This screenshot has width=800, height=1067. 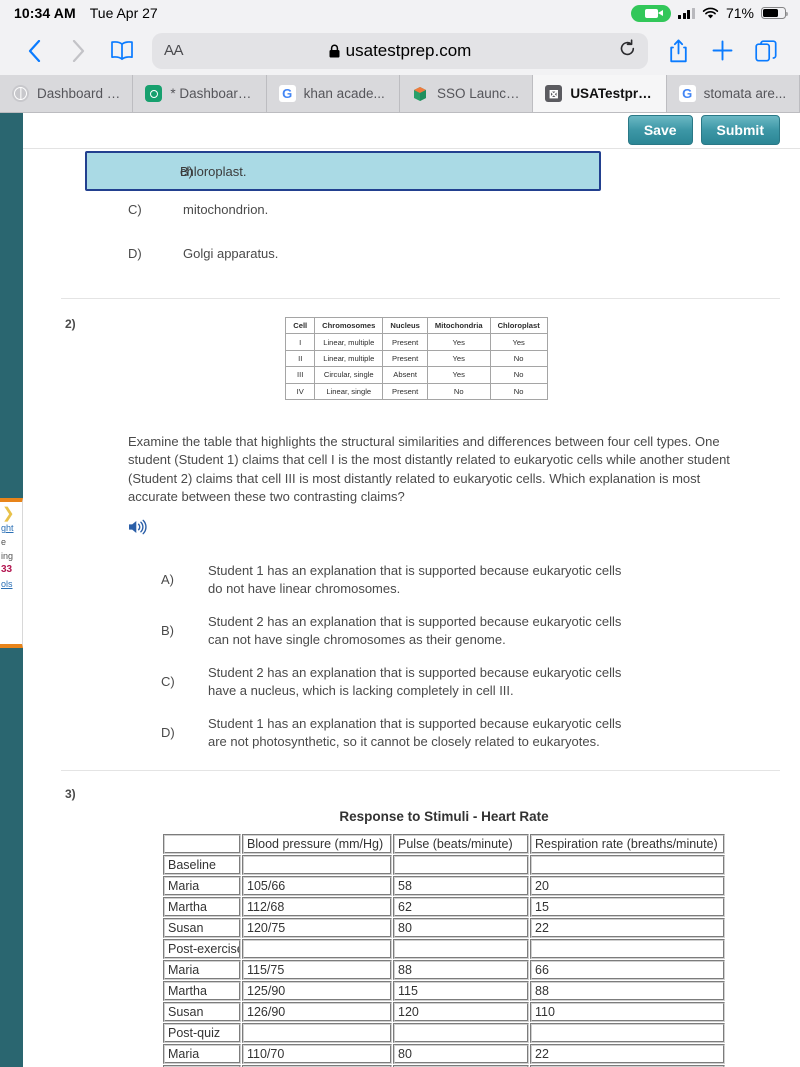 What do you see at coordinates (518, 375) in the screenshot?
I see `table-cell: No` at bounding box center [518, 375].